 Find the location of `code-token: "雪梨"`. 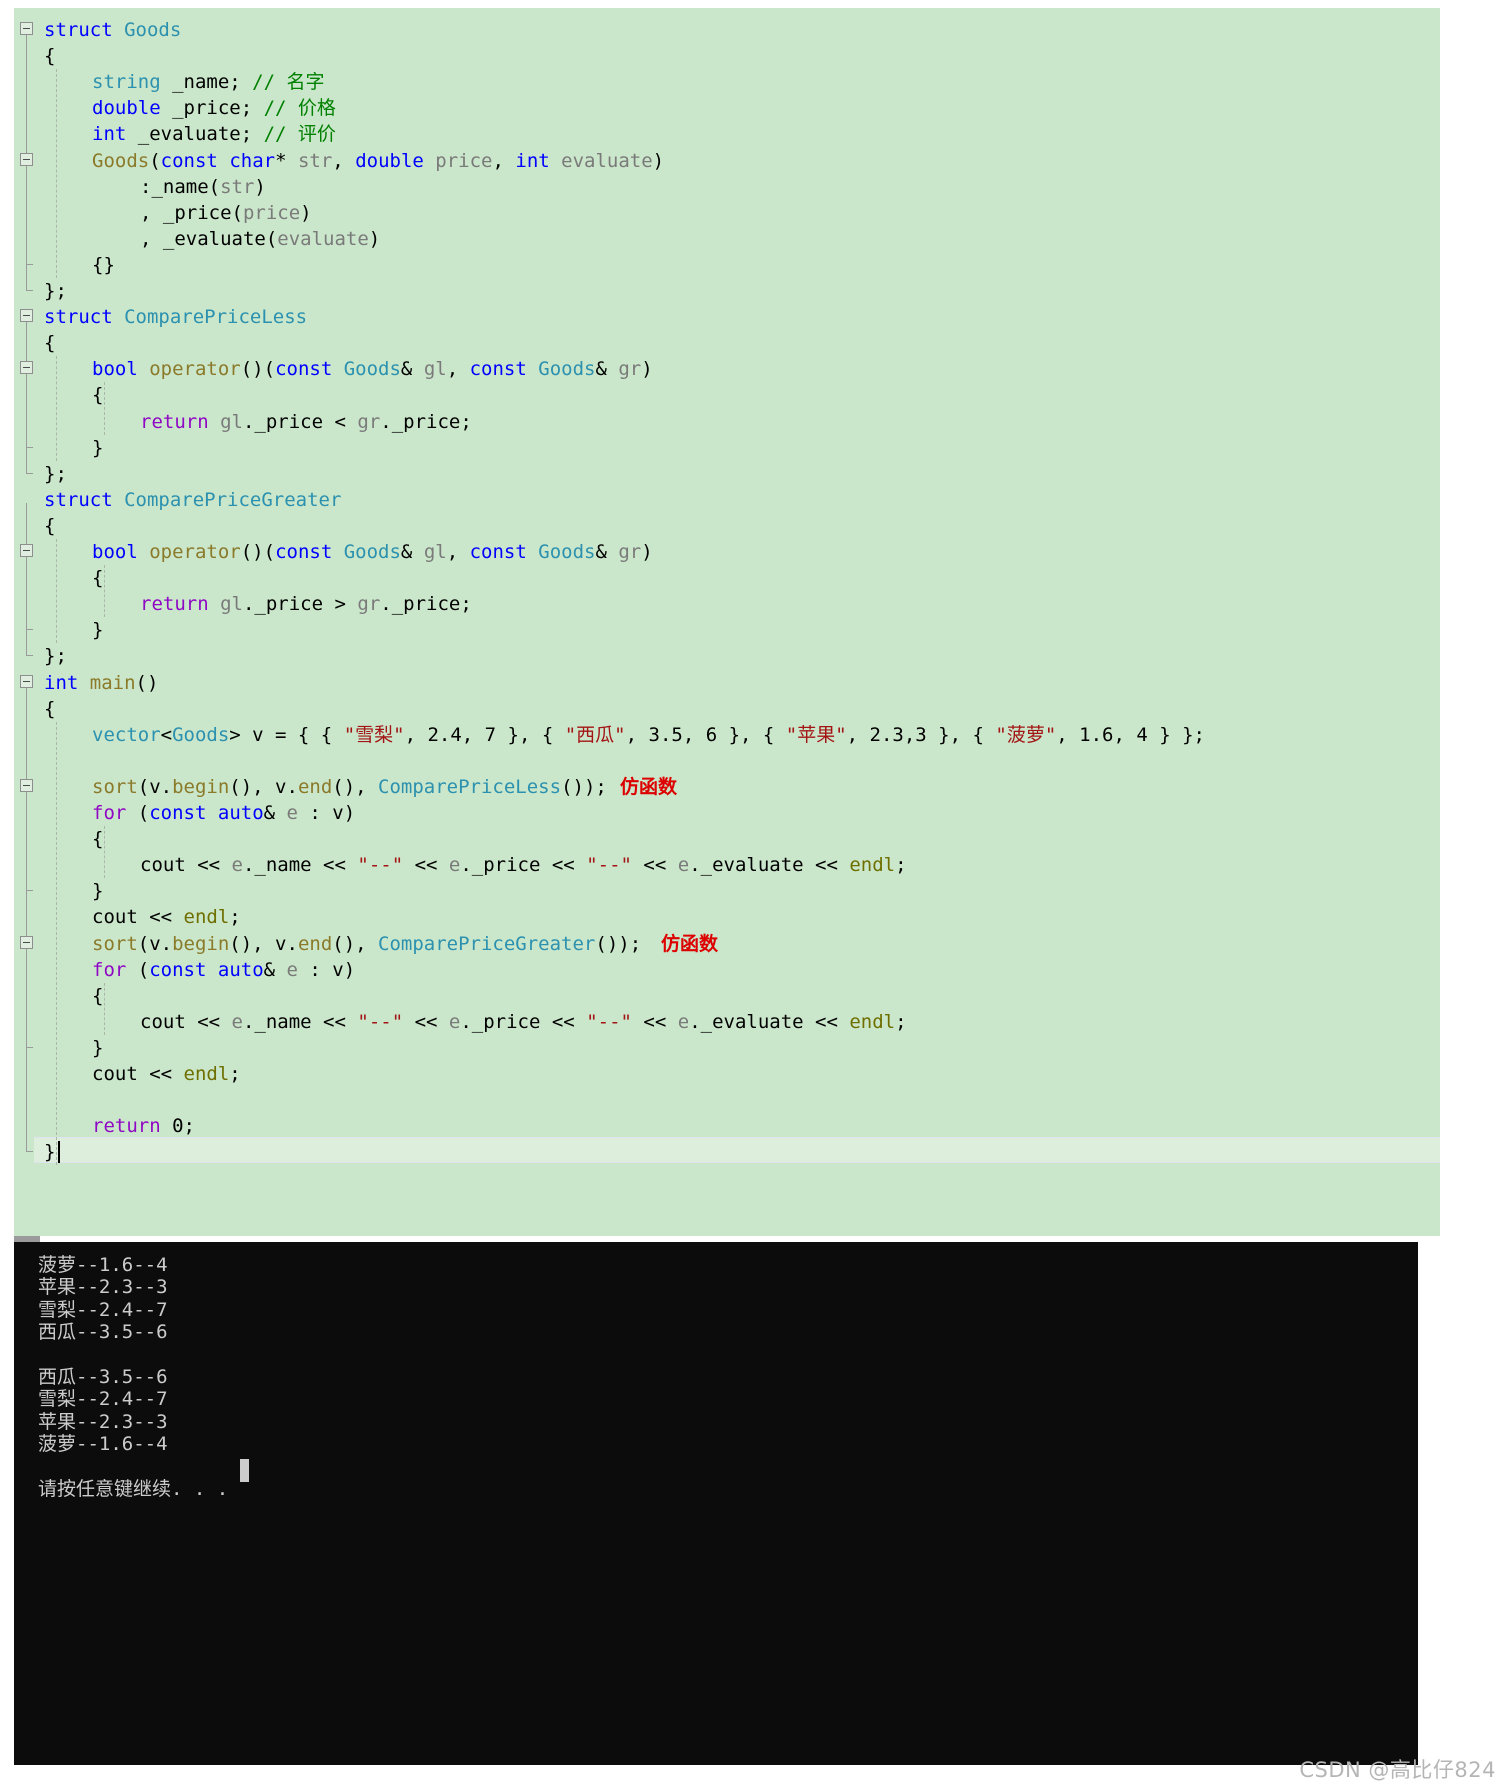

code-token: "雪梨" is located at coordinates (374, 734).